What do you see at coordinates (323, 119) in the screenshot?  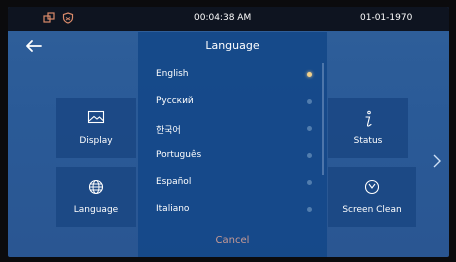 I see `scrollbar` at bounding box center [323, 119].